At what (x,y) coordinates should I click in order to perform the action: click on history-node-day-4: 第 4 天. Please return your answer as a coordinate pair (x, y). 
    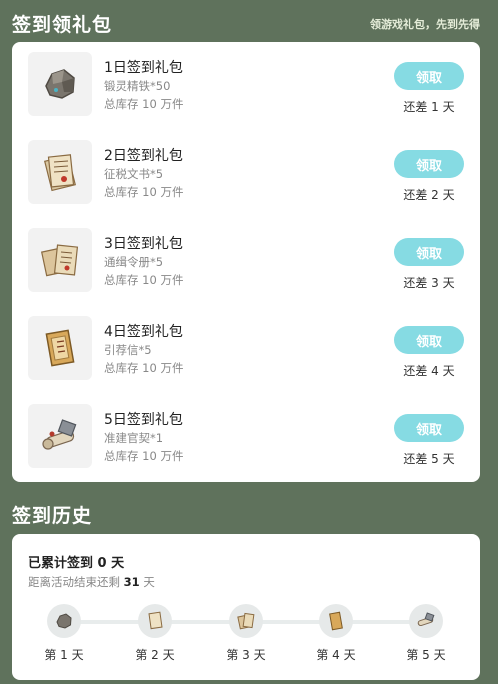
    Looking at the image, I should click on (336, 633).